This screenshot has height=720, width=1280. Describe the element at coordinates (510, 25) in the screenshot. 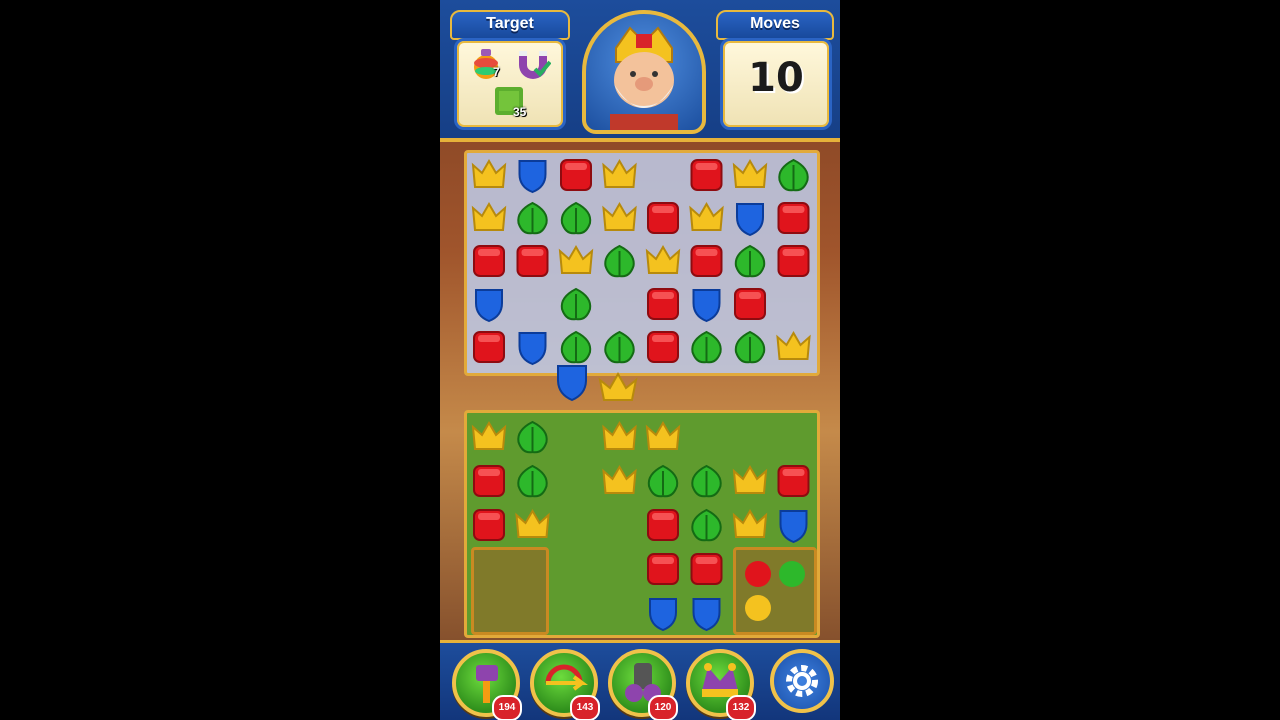

I see `target-title: Target` at that location.